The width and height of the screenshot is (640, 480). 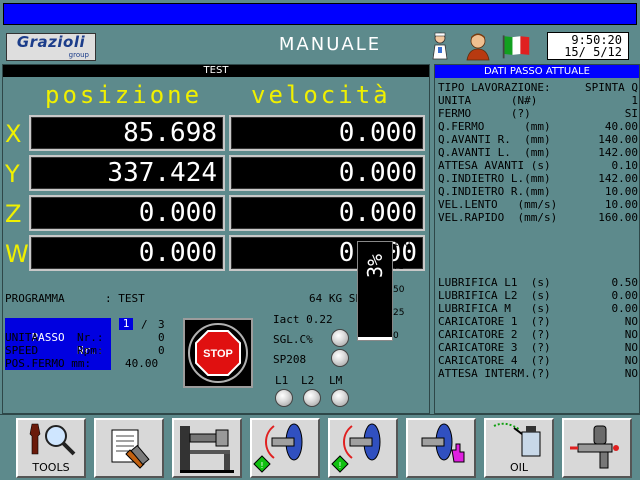 What do you see at coordinates (330, 44) in the screenshot?
I see `page-title: MANUALE` at bounding box center [330, 44].